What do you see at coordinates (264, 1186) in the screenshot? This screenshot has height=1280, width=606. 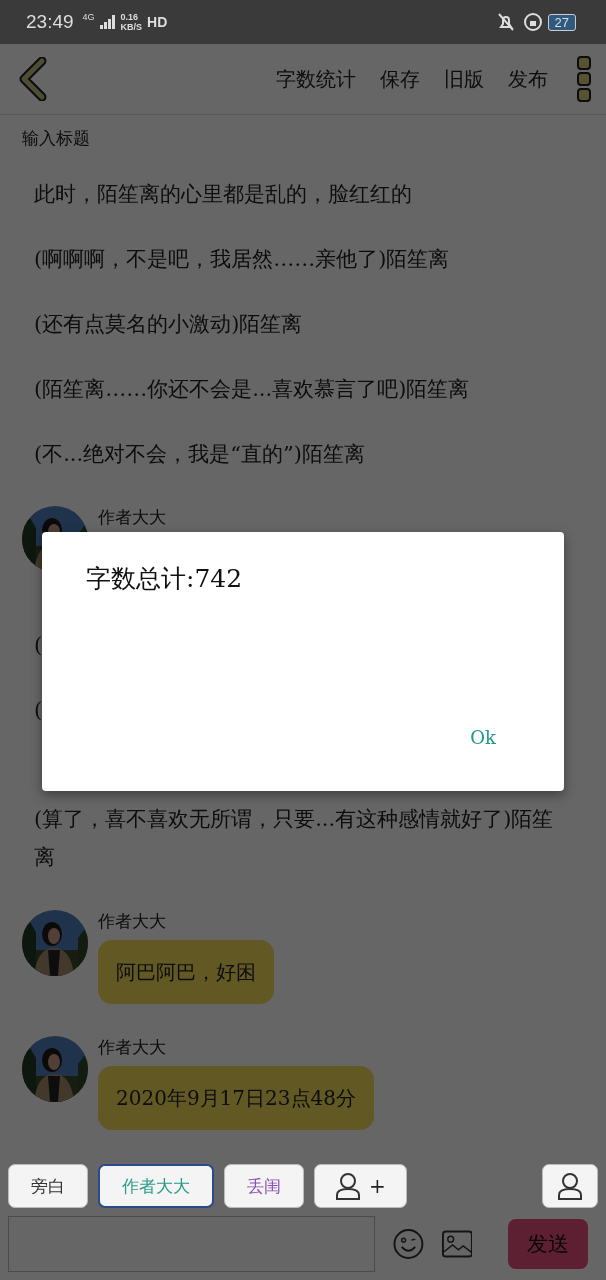 I see `role-tab: 丢闺` at bounding box center [264, 1186].